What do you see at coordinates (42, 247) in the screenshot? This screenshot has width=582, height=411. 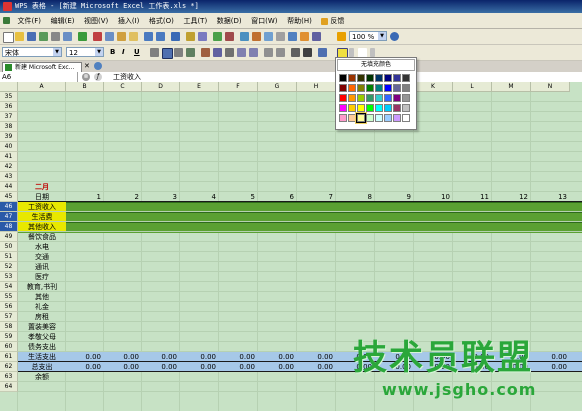 I see `row-label-cell: 水电` at bounding box center [42, 247].